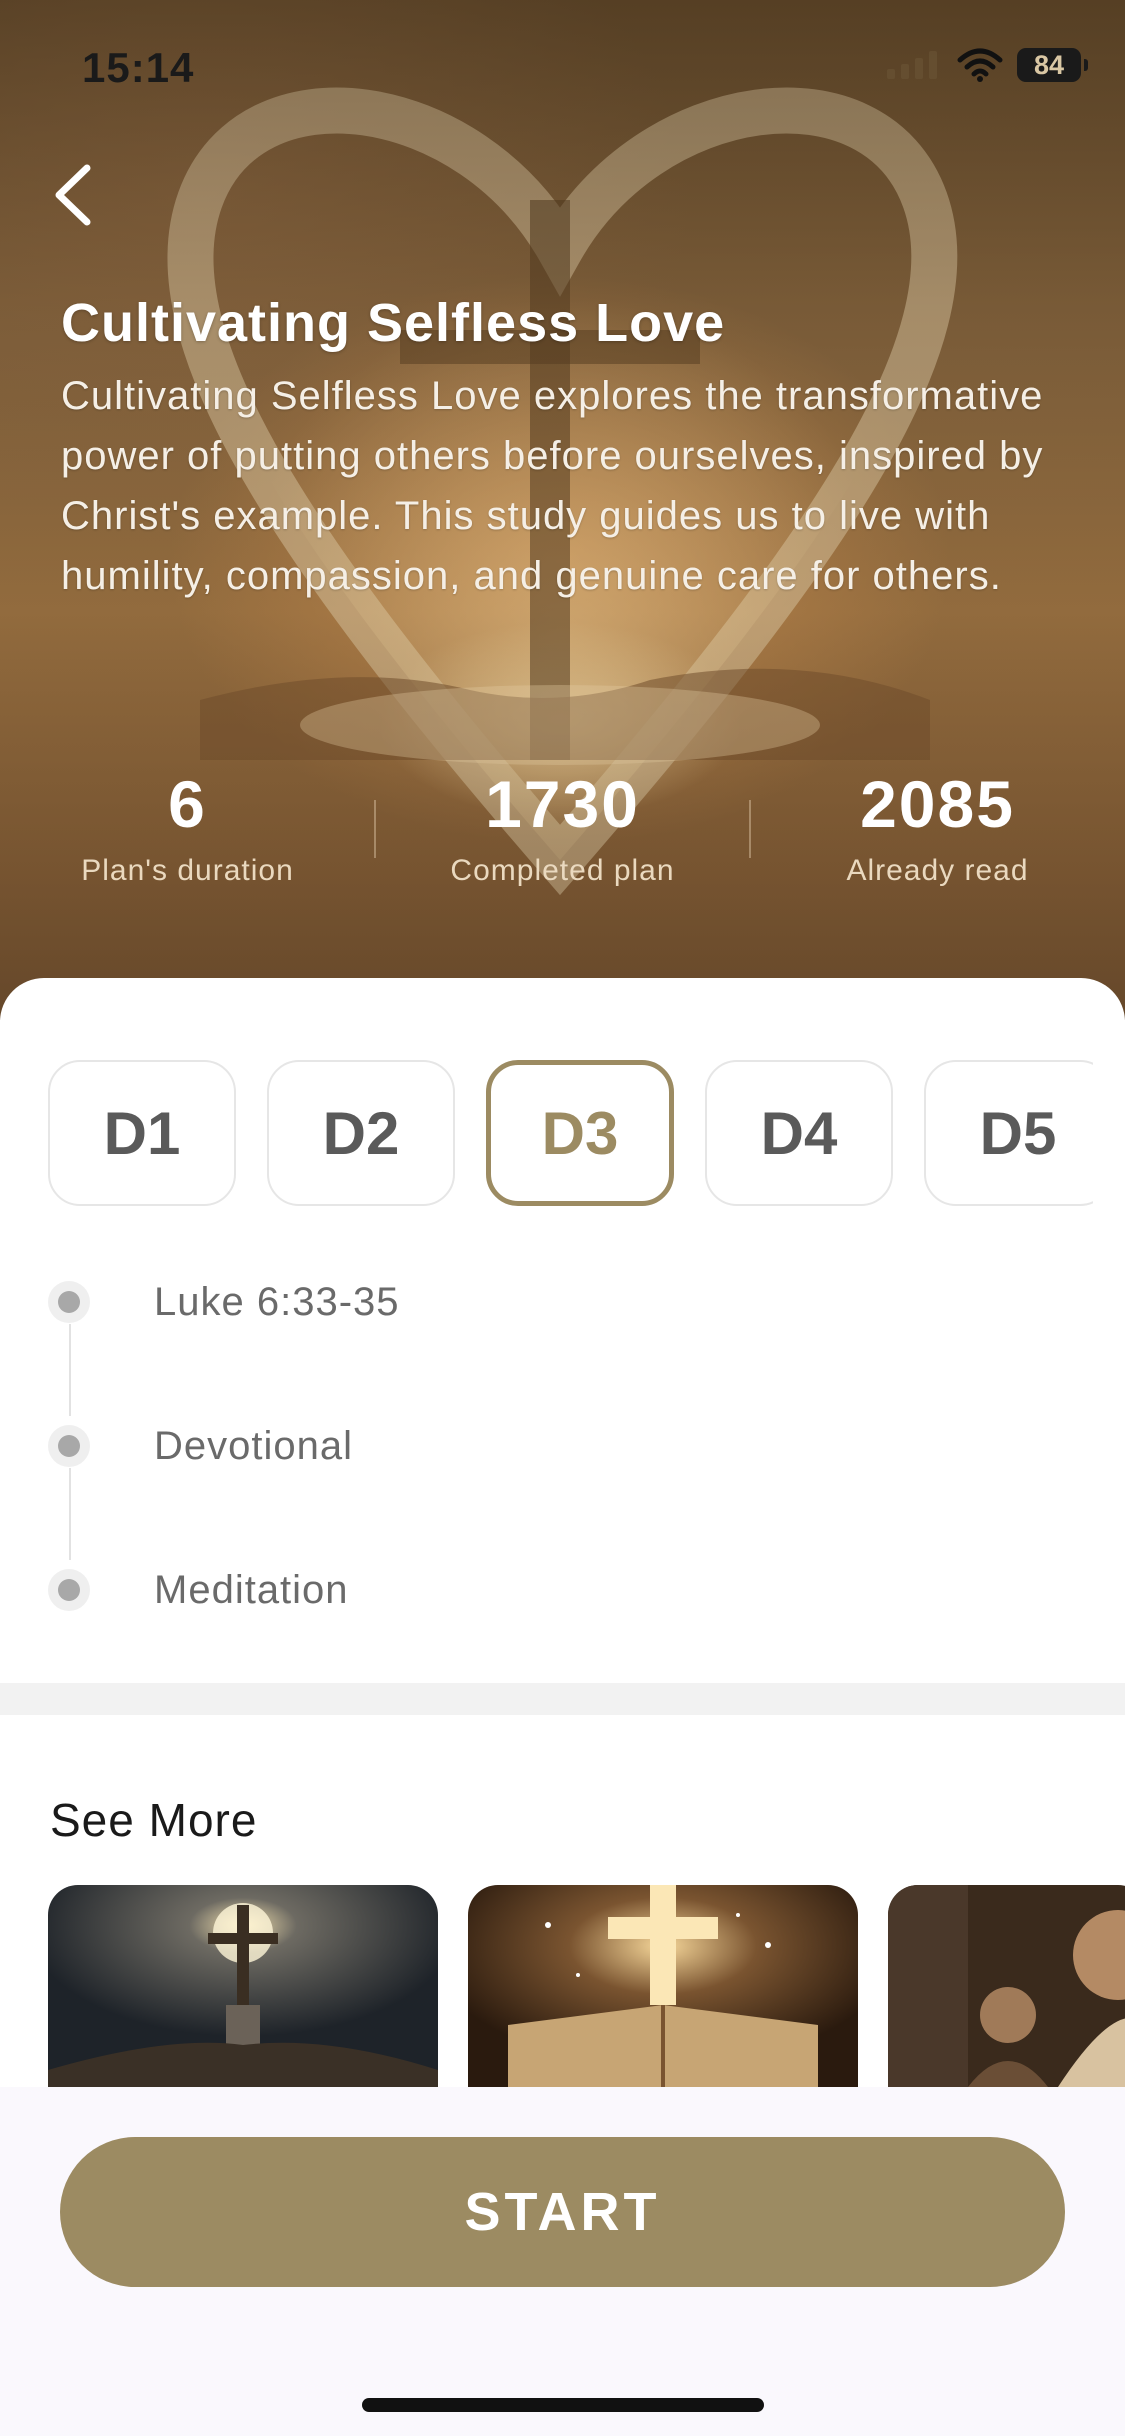 Image resolution: width=1125 pixels, height=2436 pixels. Describe the element at coordinates (799, 1133) in the screenshot. I see `day-tab-d4: D4` at that location.